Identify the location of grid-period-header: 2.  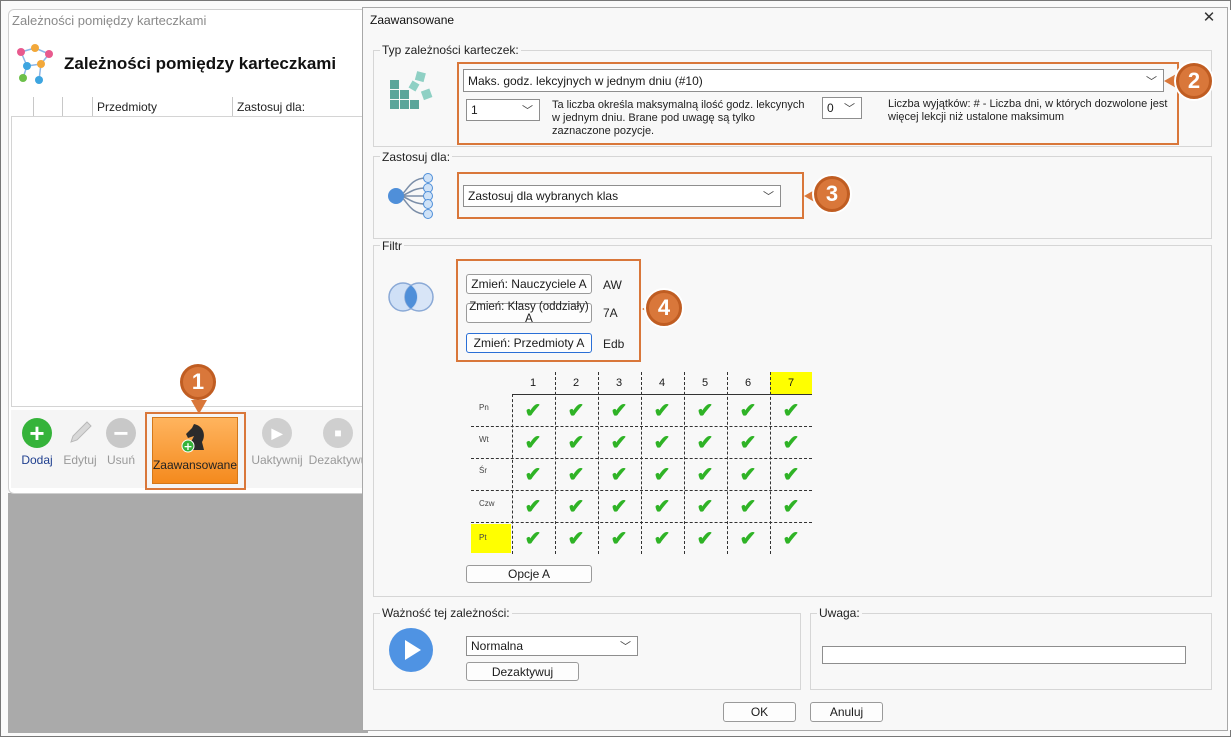
(576, 383).